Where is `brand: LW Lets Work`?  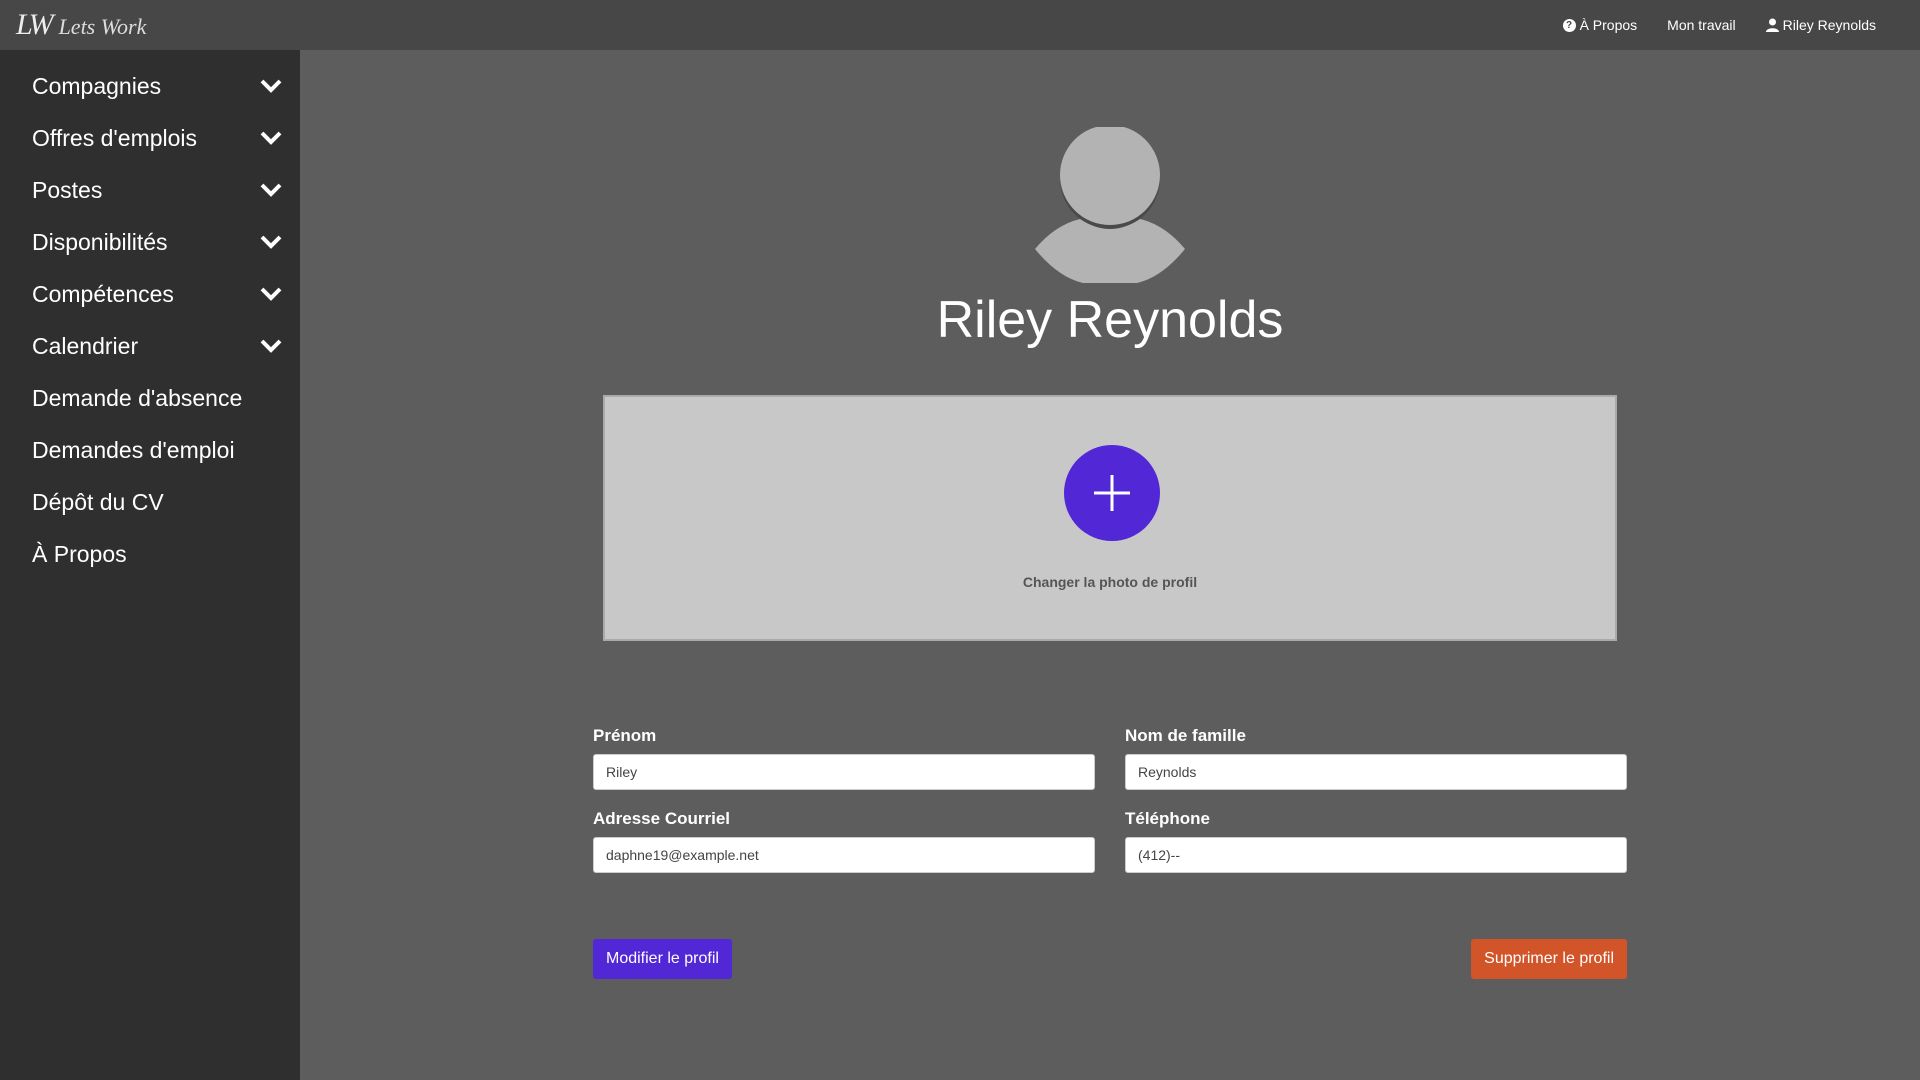
brand: LW Lets Work is located at coordinates (81, 25).